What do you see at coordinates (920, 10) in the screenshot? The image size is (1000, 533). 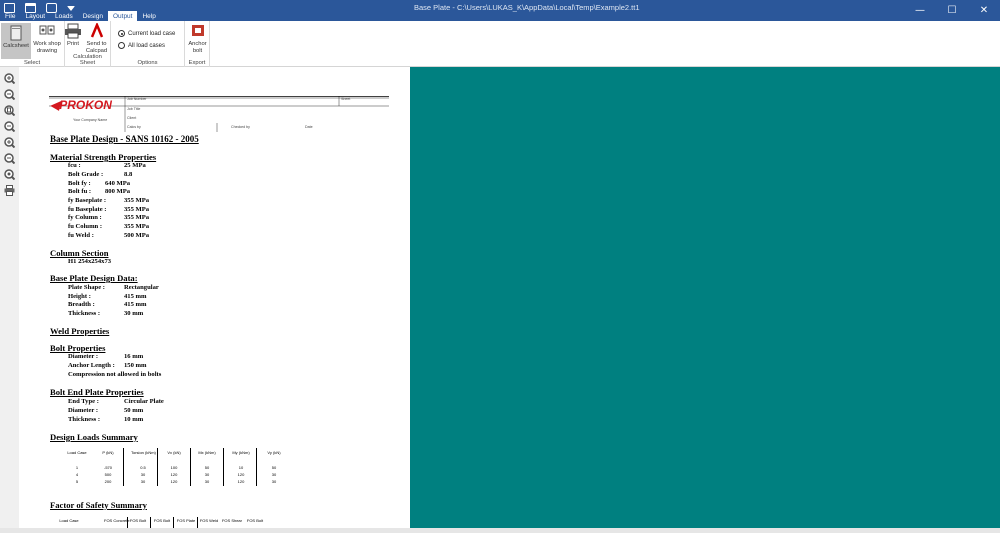 I see `minimize-button: —` at bounding box center [920, 10].